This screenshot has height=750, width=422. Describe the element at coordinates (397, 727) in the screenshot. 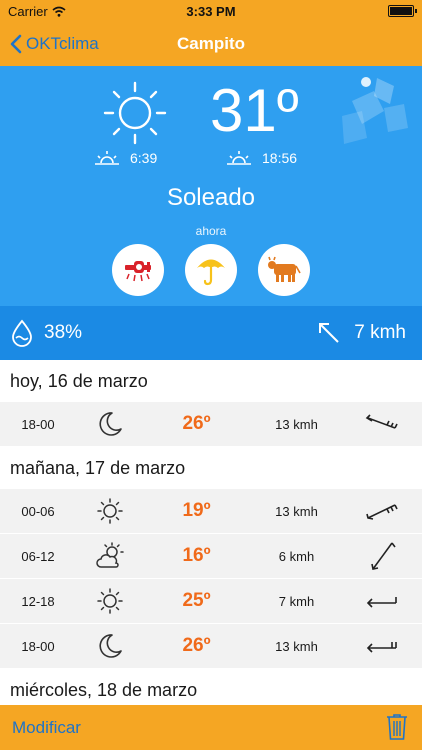

I see `trash-icon` at that location.